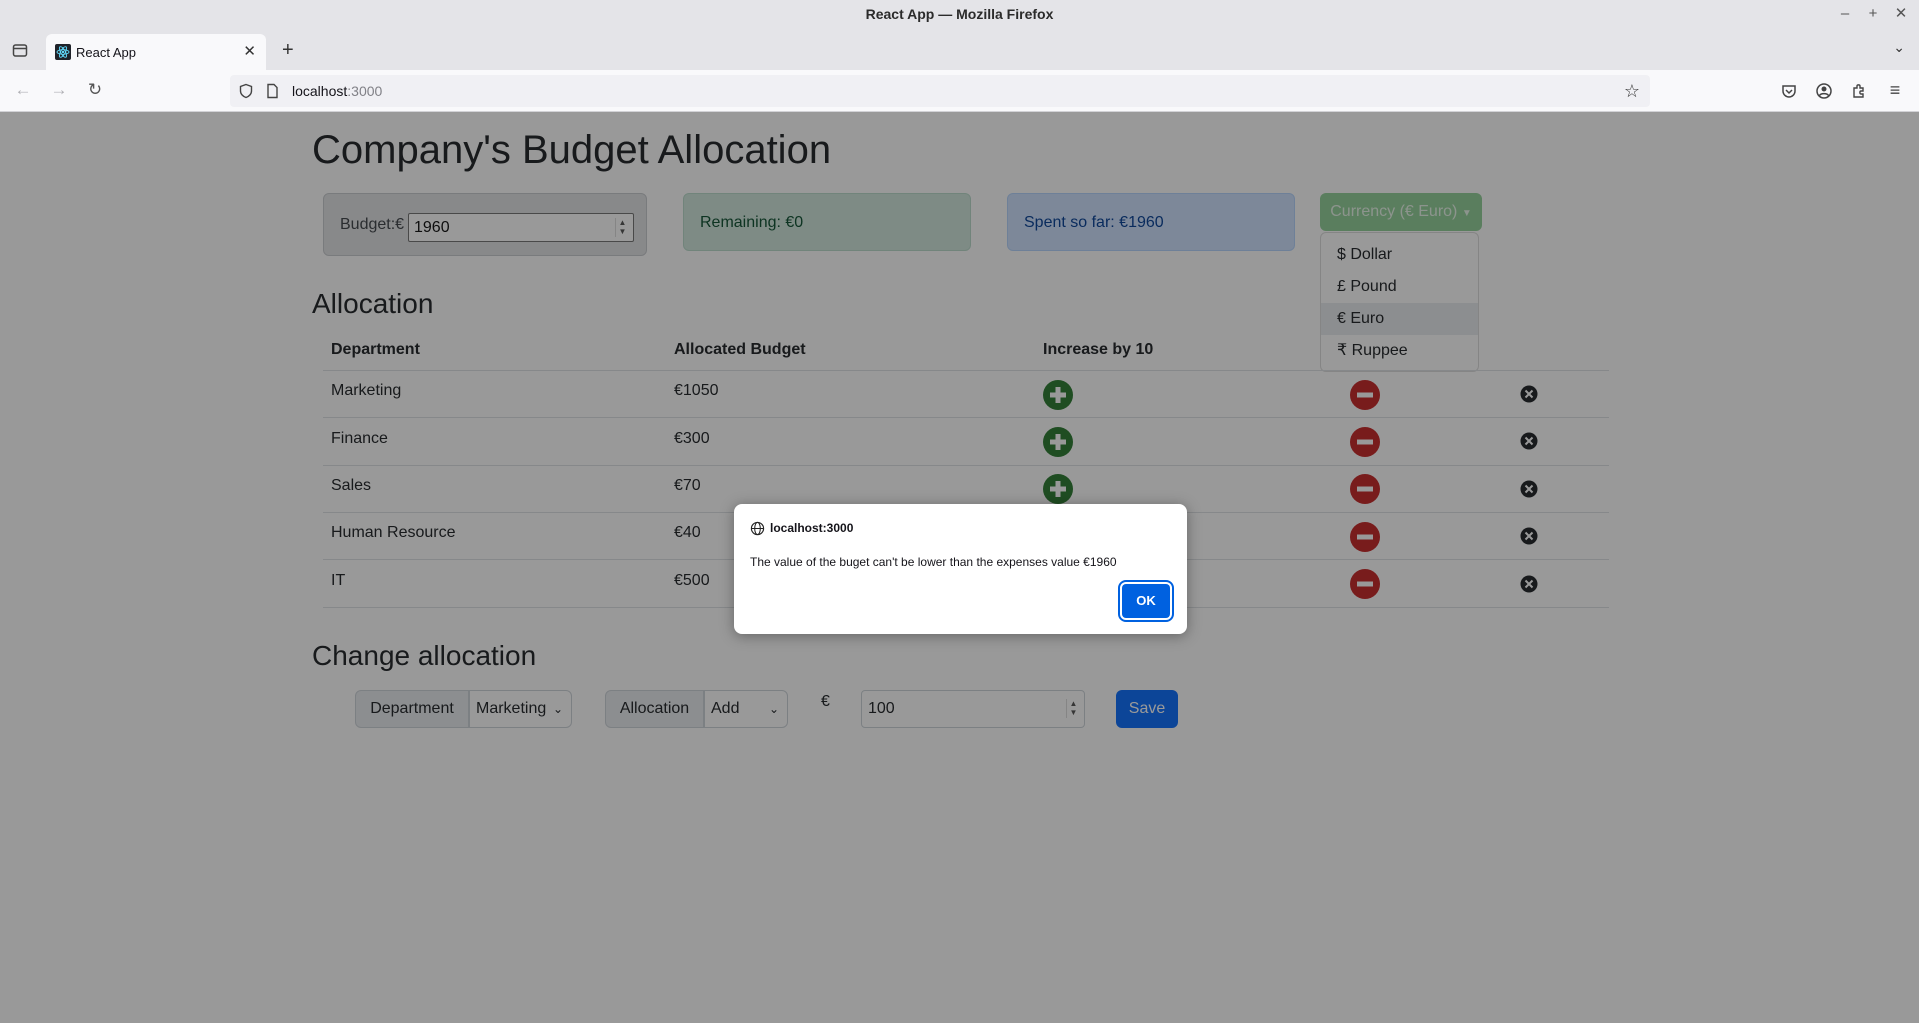 The height and width of the screenshot is (1023, 1919). What do you see at coordinates (288, 50) in the screenshot?
I see `new-tab-icon: +` at bounding box center [288, 50].